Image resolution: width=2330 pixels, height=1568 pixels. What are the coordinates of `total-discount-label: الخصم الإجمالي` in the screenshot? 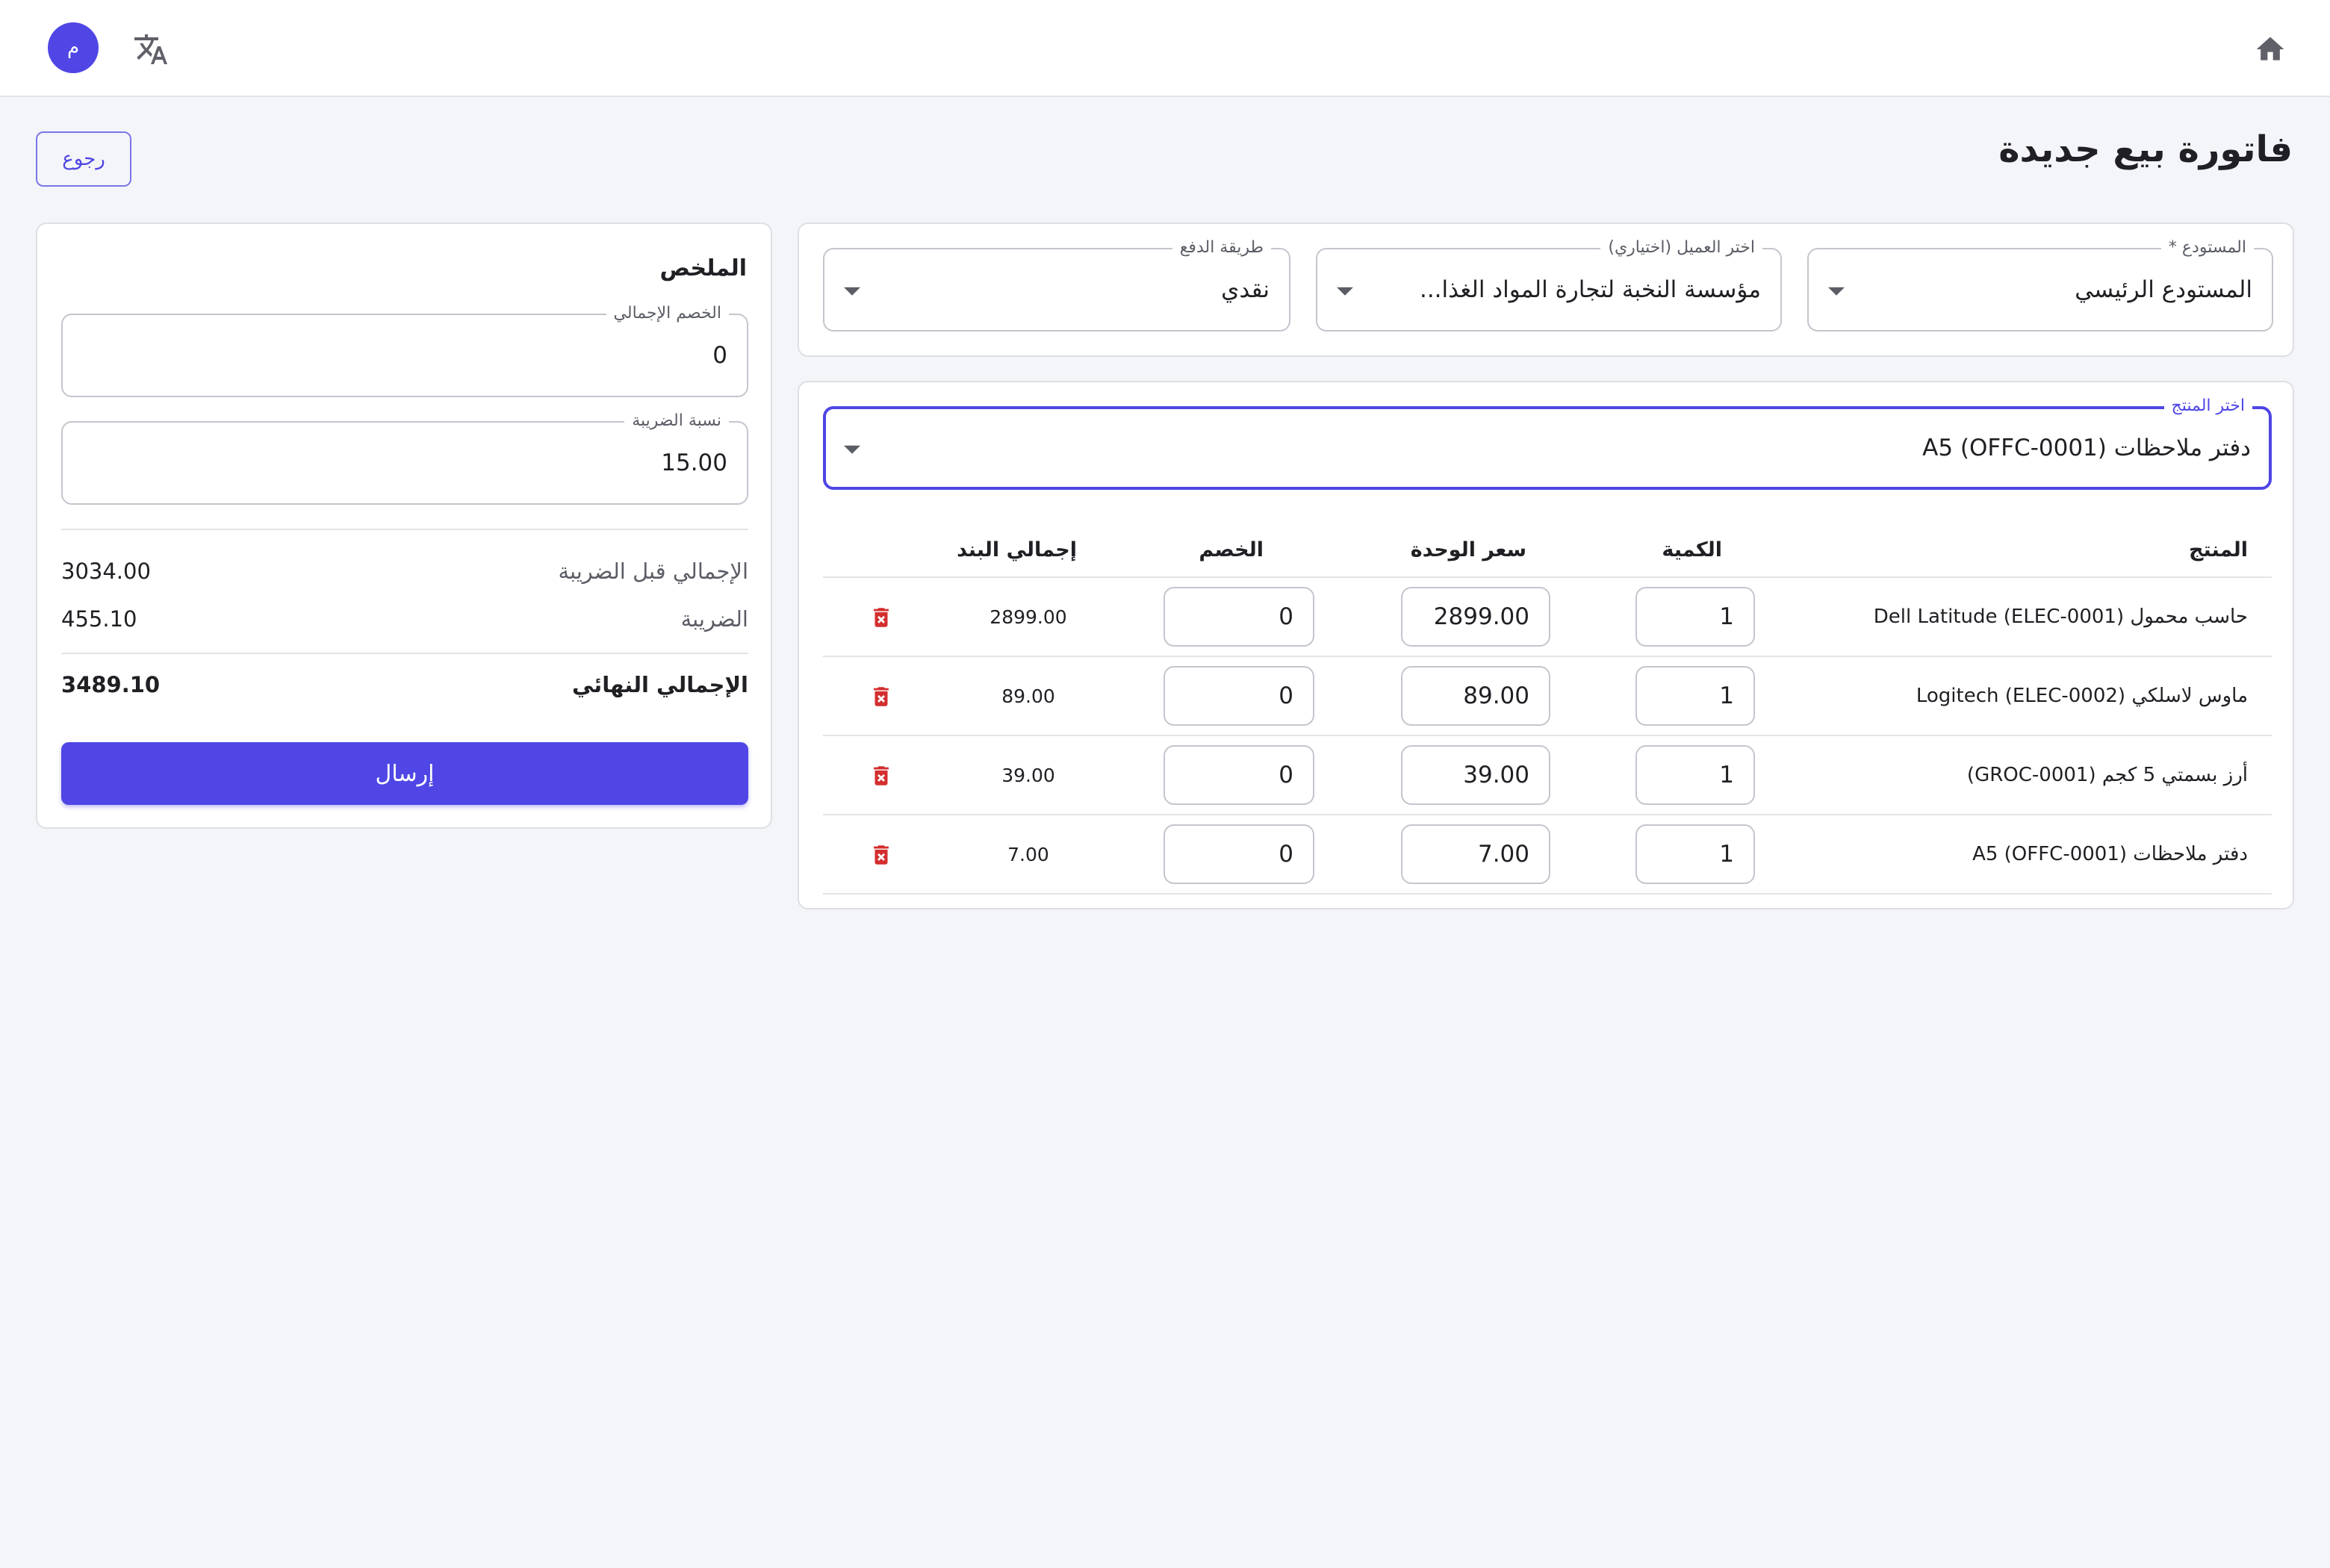 It's located at (667, 313).